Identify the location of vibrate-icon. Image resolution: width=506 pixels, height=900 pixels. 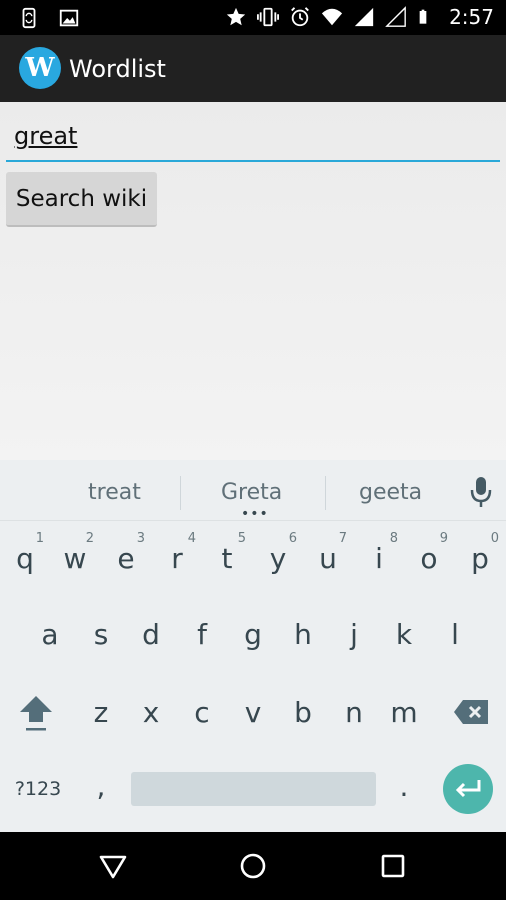
(268, 17).